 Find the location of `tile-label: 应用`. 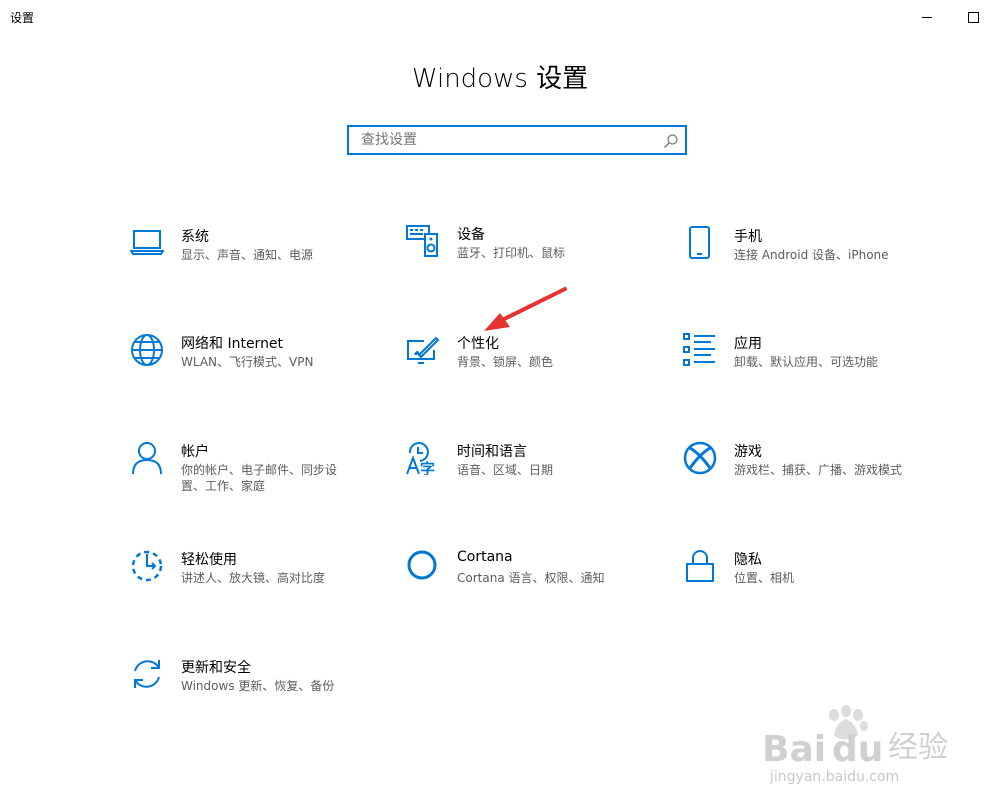

tile-label: 应用 is located at coordinates (748, 344).